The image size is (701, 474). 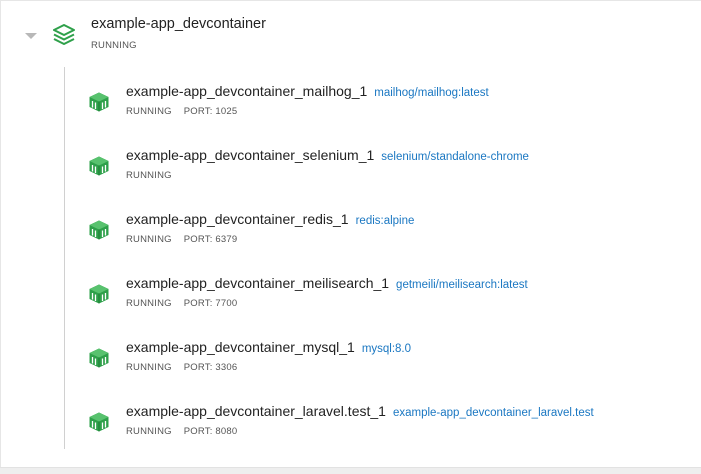 What do you see at coordinates (31, 36) in the screenshot?
I see `caret-down-icon` at bounding box center [31, 36].